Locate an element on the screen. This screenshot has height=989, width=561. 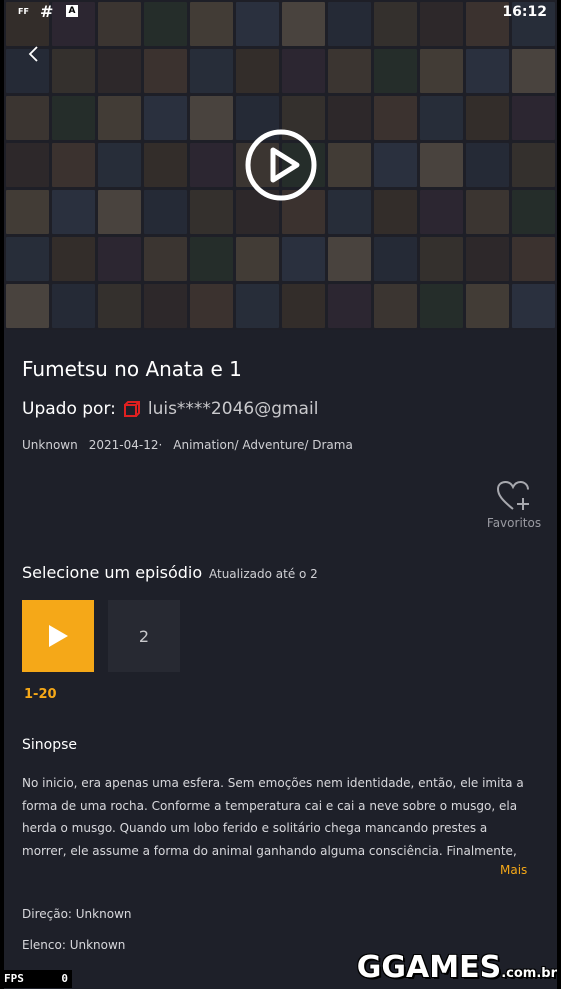
direction-text: Direção: Unknown is located at coordinates (77, 914).